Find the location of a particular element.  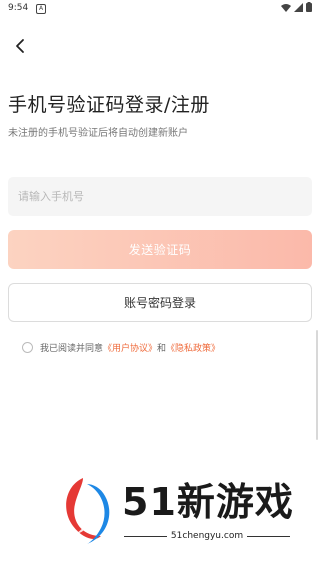

page-title: 手机号验证码登录/注册 is located at coordinates (109, 105).